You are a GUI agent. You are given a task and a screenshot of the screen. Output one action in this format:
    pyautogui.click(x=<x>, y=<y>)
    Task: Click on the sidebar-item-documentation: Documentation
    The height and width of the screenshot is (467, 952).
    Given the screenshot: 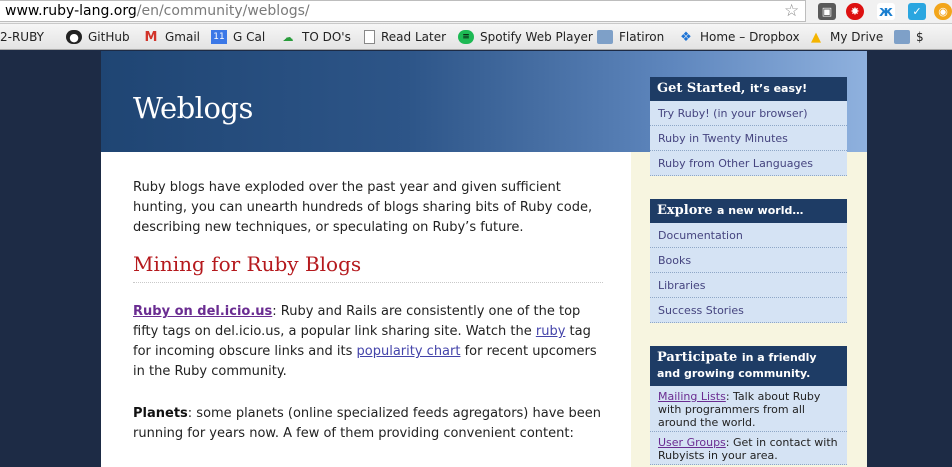 What is the action you would take?
    pyautogui.click(x=748, y=235)
    